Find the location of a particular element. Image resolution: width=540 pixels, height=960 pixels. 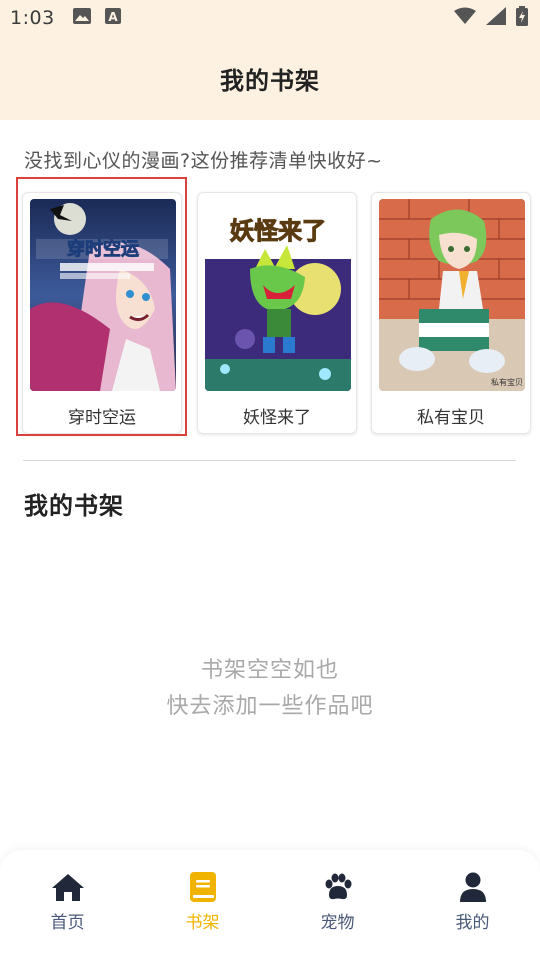

svg-text: A is located at coordinates (113, 17).